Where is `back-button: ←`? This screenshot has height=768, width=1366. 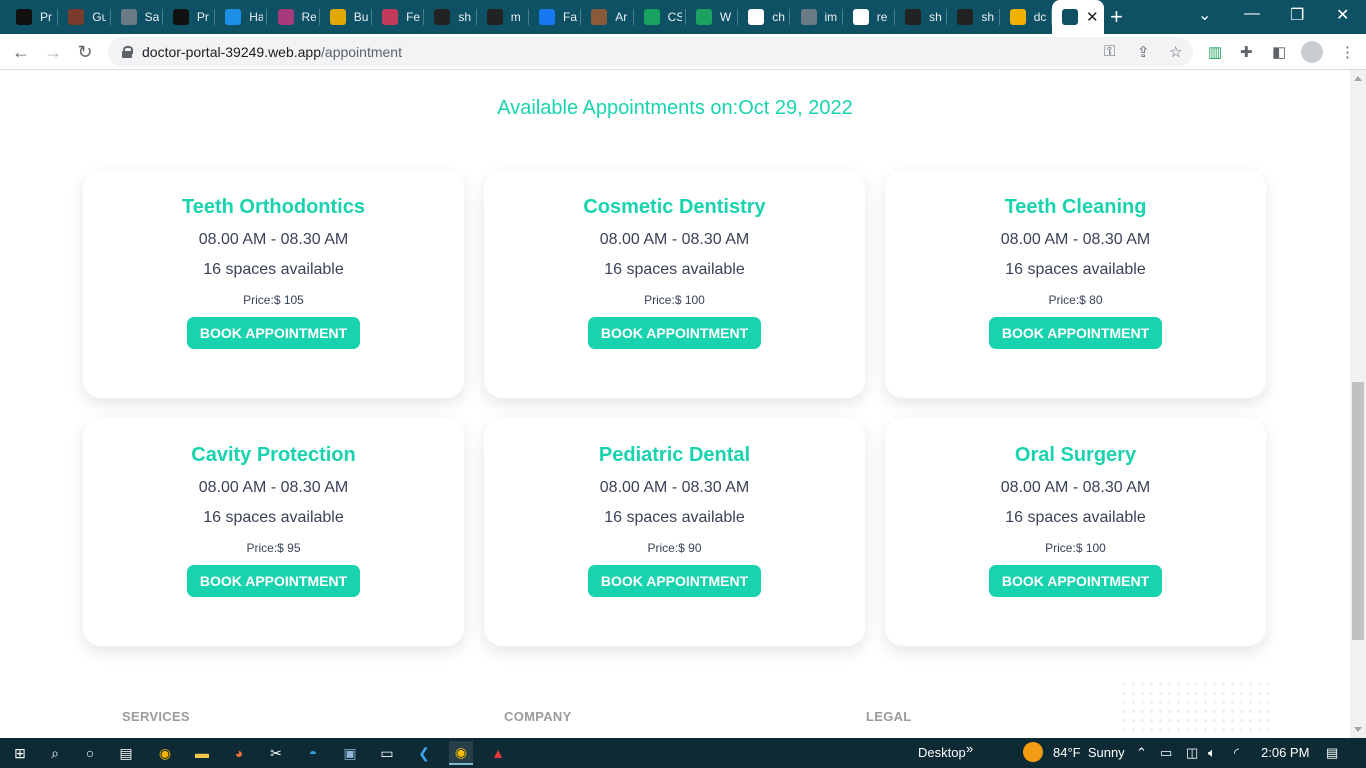 back-button: ← is located at coordinates (21, 52).